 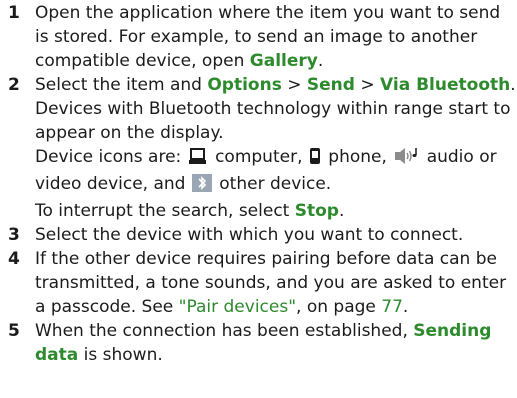 What do you see at coordinates (14, 85) in the screenshot?
I see `step-number: 2` at bounding box center [14, 85].